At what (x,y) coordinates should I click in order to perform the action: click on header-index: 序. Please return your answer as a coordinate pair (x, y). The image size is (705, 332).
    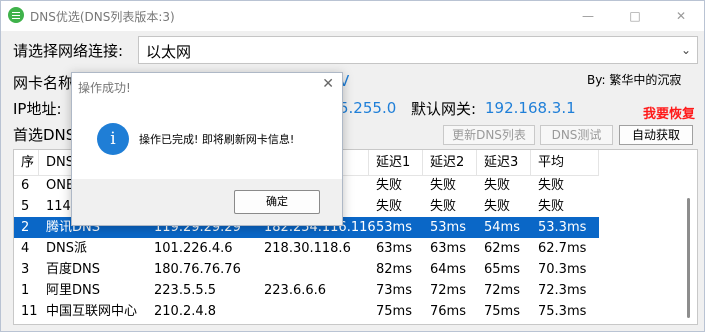
    Looking at the image, I should click on (26, 162).